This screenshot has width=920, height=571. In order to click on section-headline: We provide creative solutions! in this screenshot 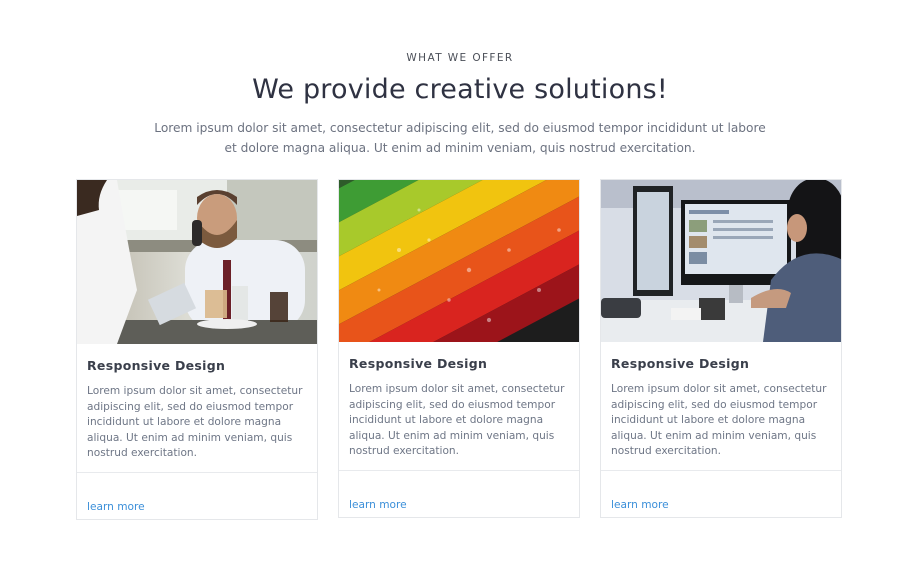, I will do `click(460, 89)`.